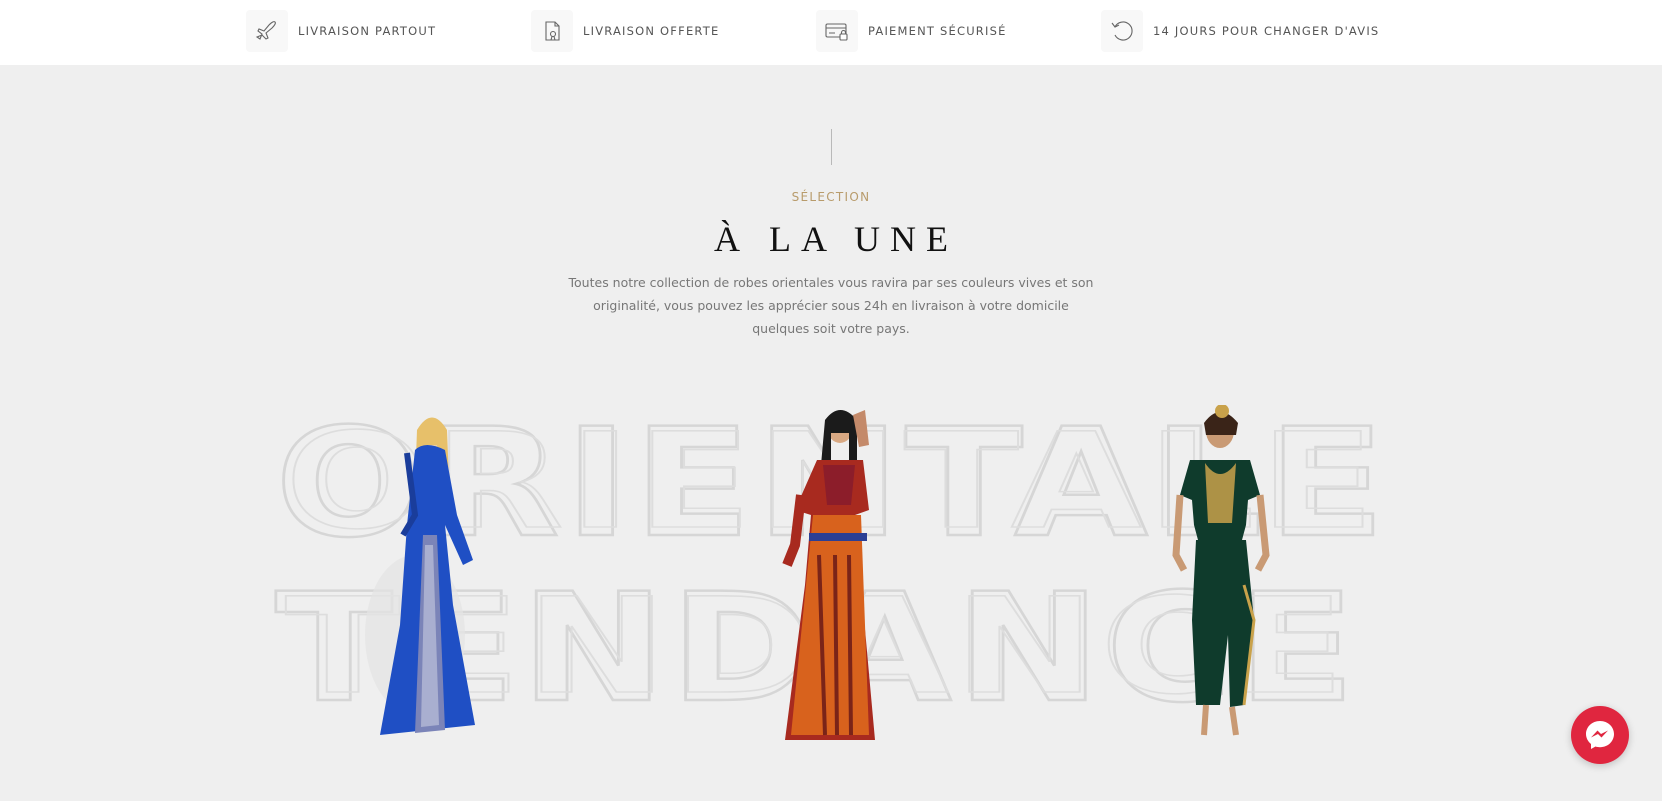  I want to click on section-divider, so click(831, 147).